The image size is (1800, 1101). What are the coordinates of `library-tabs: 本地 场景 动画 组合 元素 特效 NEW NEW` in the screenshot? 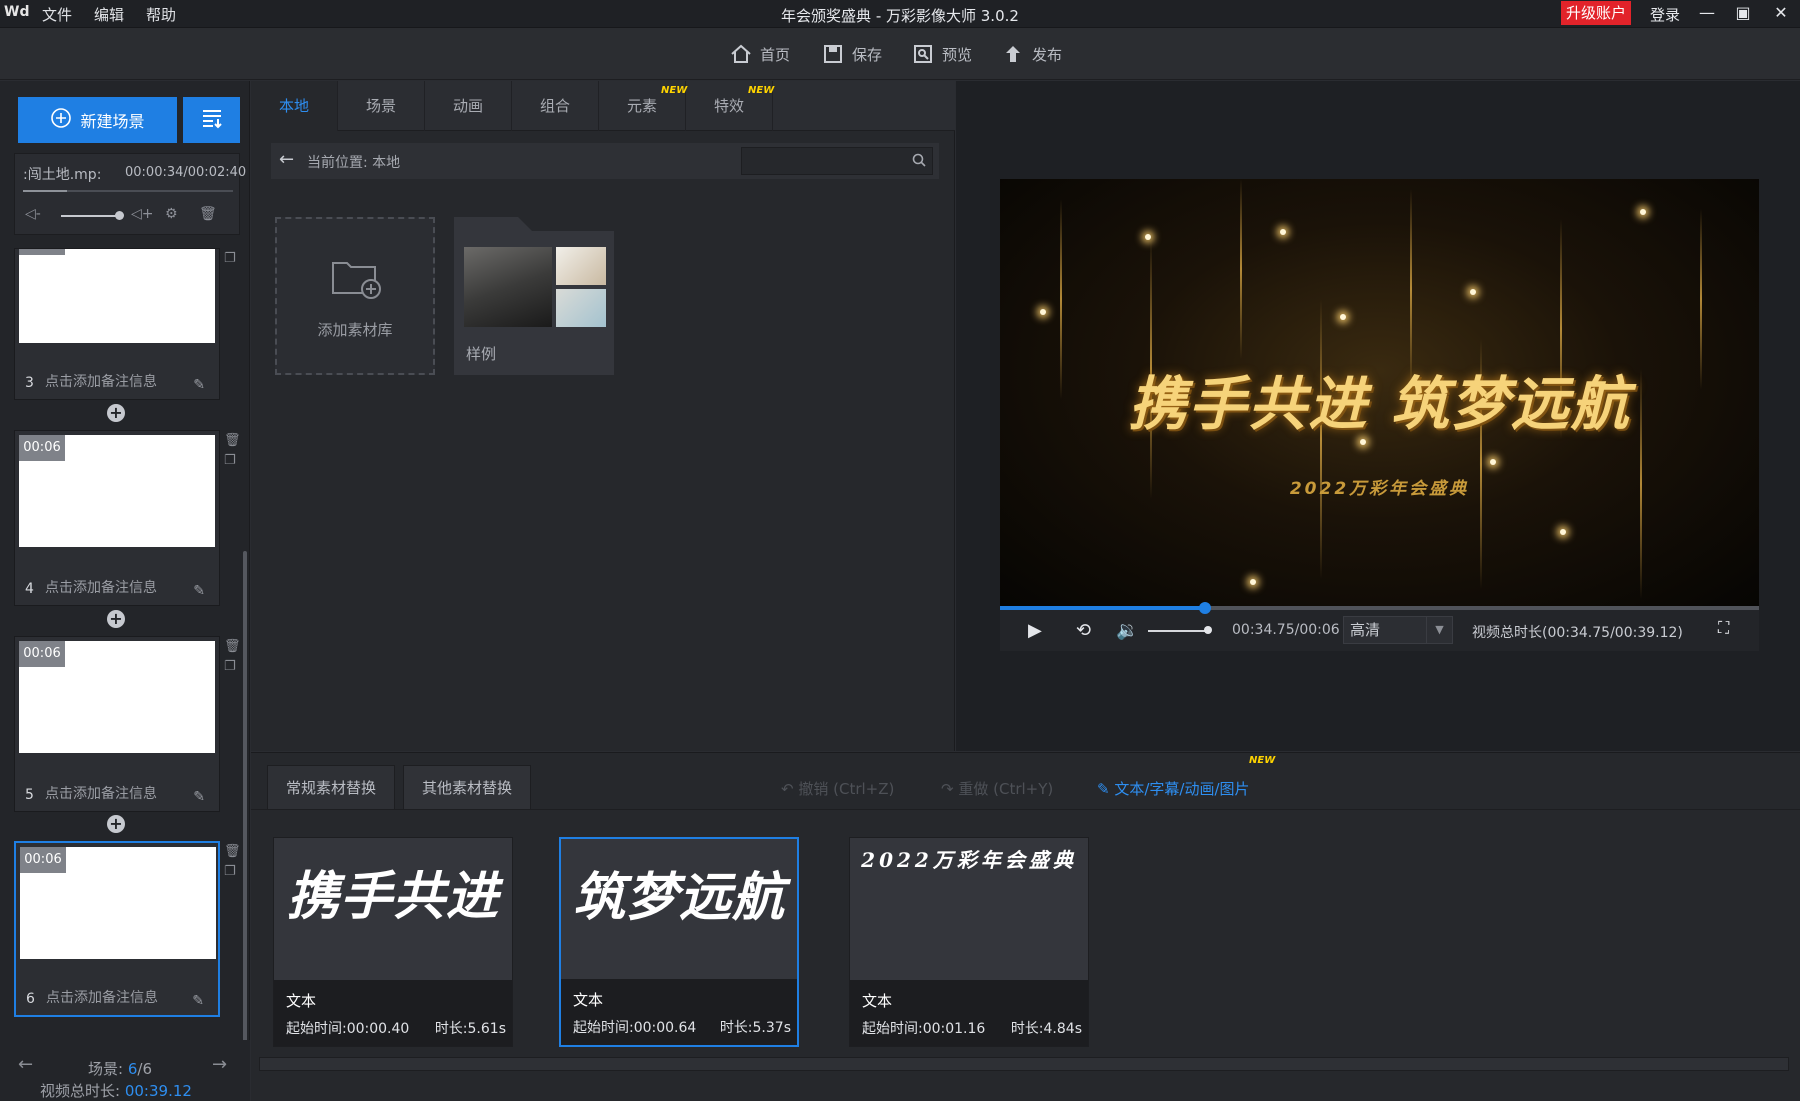 It's located at (603, 106).